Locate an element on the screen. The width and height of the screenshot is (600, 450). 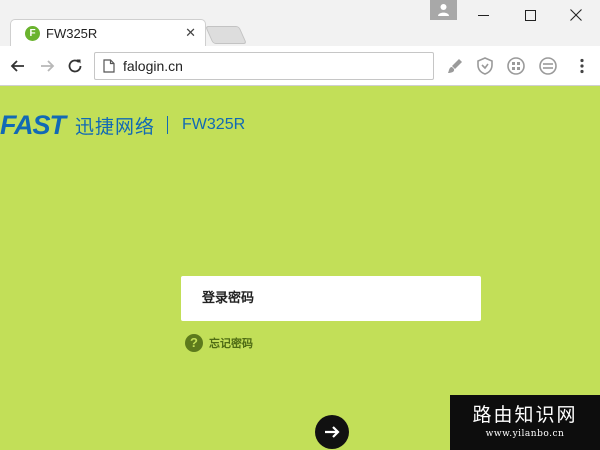
password-box is located at coordinates (331, 298).